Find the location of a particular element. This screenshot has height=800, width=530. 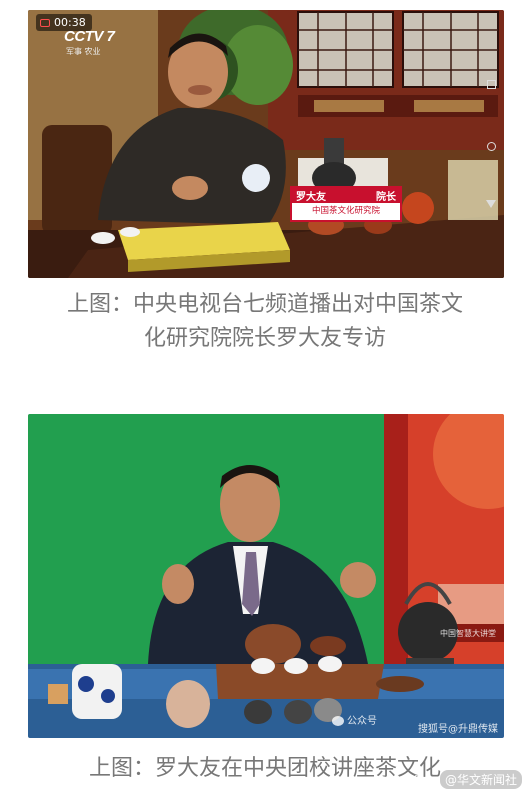

nameplate-org: 中国茶文化研究院 is located at coordinates (345, 211).